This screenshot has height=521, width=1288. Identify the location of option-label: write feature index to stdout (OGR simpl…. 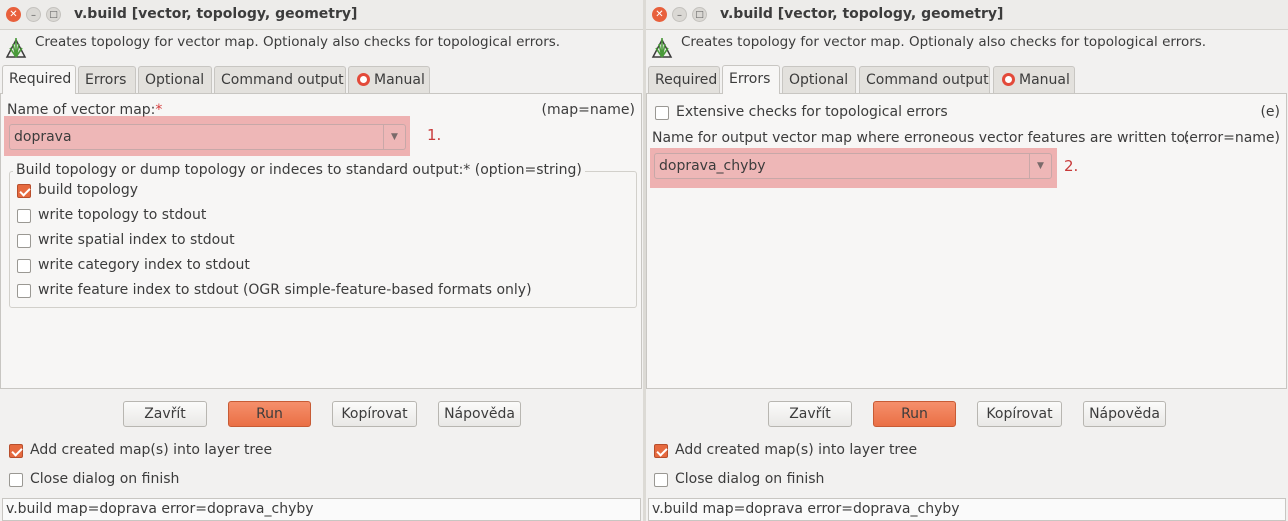
(285, 290).